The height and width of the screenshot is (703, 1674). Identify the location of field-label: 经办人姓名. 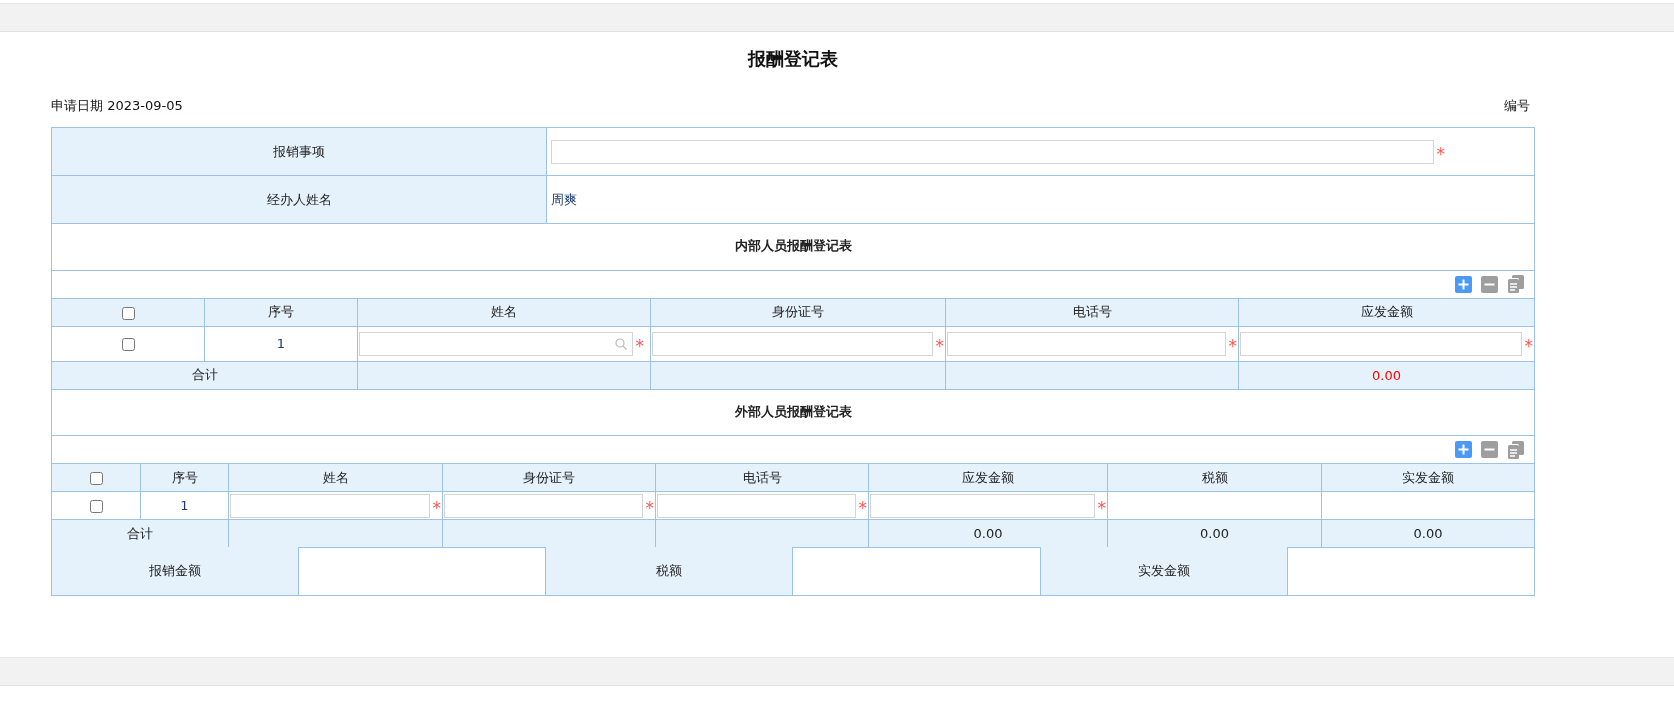
(299, 199).